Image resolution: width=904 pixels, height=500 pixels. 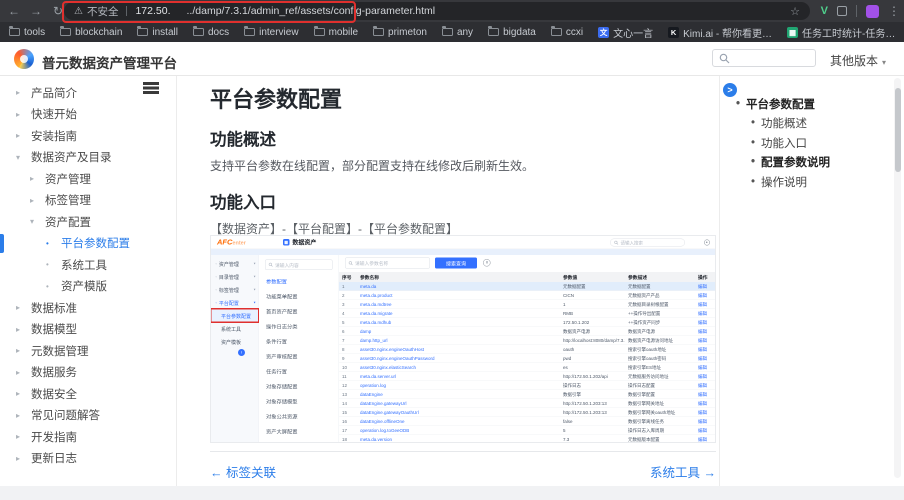 I want to click on row-index: 13, so click(x=345, y=394).